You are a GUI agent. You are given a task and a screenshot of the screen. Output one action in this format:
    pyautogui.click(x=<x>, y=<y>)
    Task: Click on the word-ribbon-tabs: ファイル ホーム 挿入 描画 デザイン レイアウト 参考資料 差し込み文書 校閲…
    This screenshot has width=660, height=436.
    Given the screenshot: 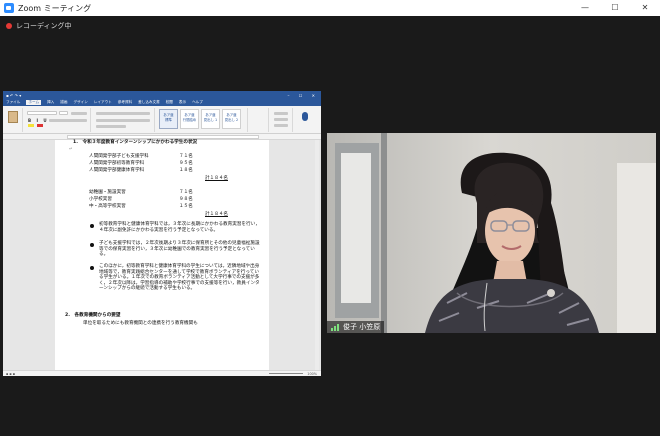 What is the action you would take?
    pyautogui.click(x=162, y=102)
    